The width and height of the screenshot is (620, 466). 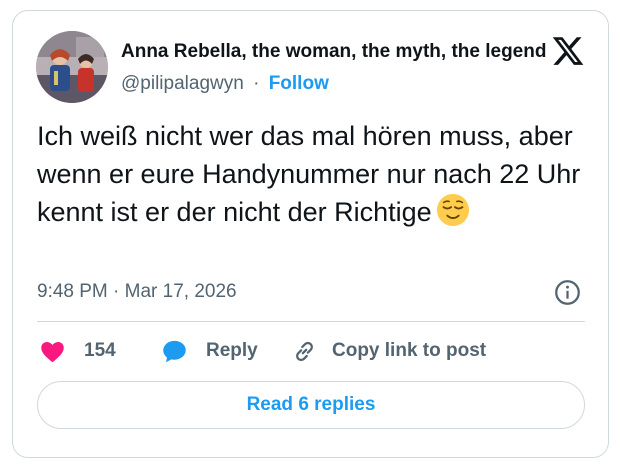 What do you see at coordinates (311, 321) in the screenshot?
I see `divider` at bounding box center [311, 321].